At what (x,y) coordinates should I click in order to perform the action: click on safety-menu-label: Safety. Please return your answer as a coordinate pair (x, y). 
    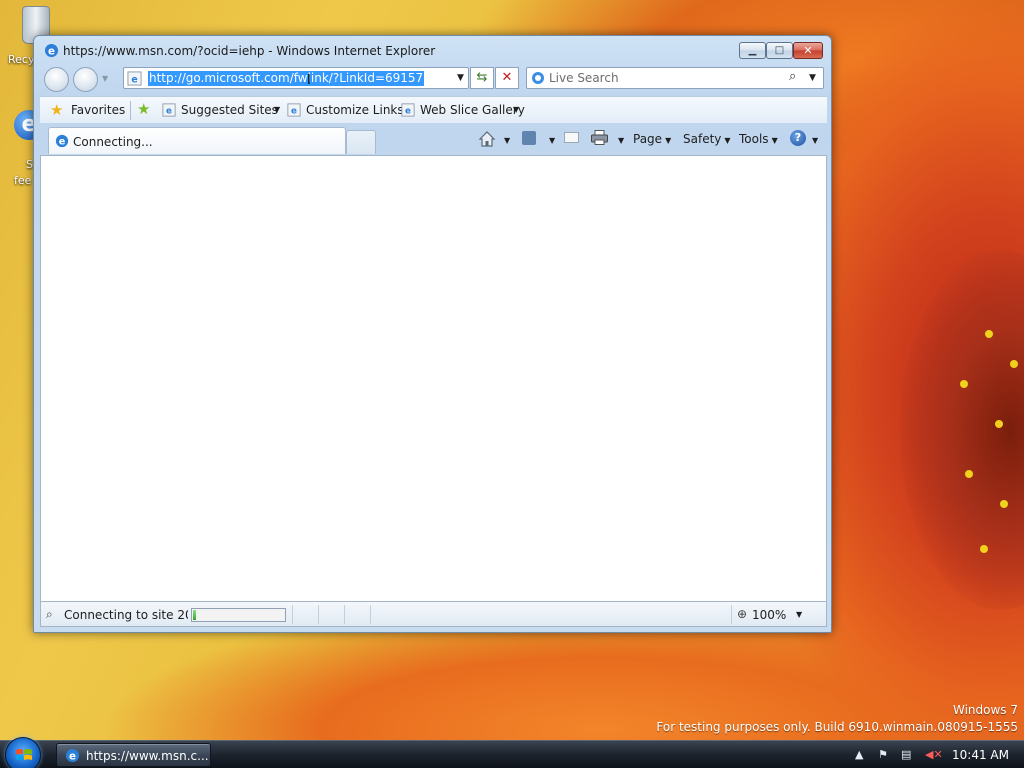
    Looking at the image, I should click on (702, 139).